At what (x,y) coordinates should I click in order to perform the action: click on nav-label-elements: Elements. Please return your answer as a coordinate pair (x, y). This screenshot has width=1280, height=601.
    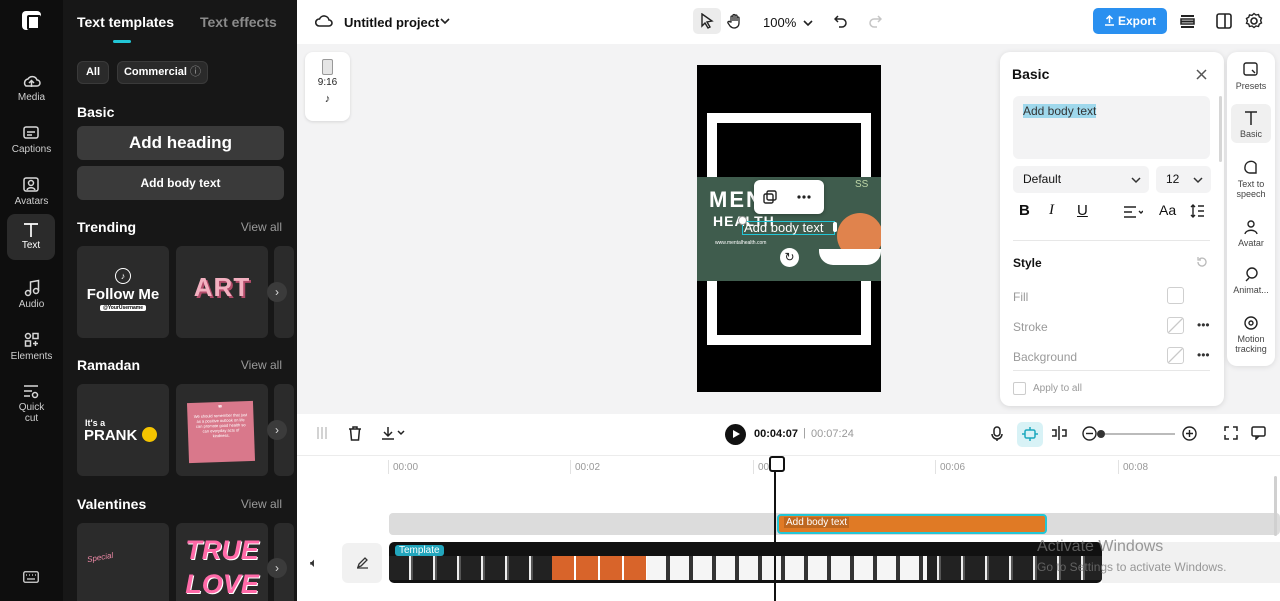
    Looking at the image, I should click on (31, 356).